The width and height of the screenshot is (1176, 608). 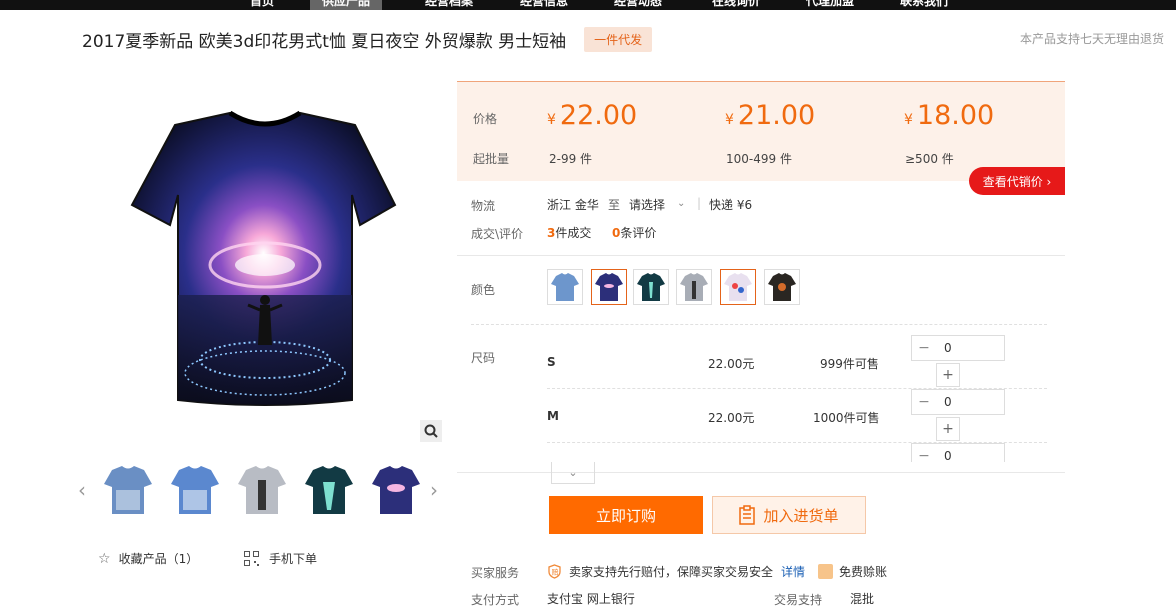 What do you see at coordinates (495, 600) in the screenshot?
I see `payment-label: 支付方式` at bounding box center [495, 600].